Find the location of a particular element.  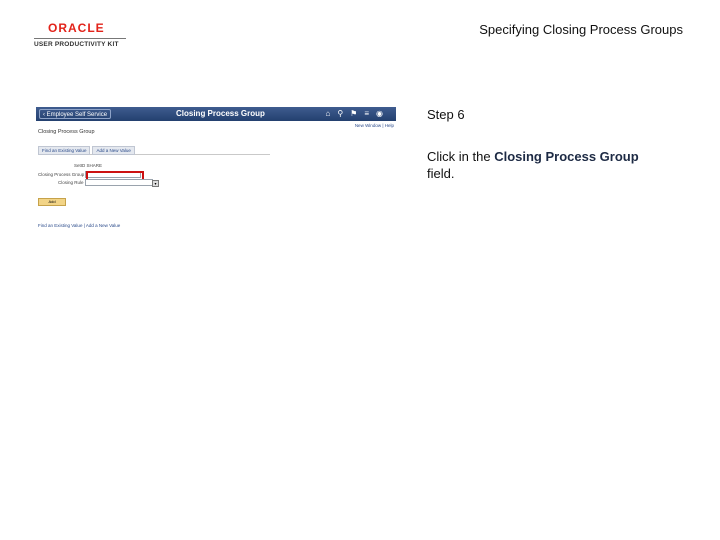

logo-divider is located at coordinates (80, 38).